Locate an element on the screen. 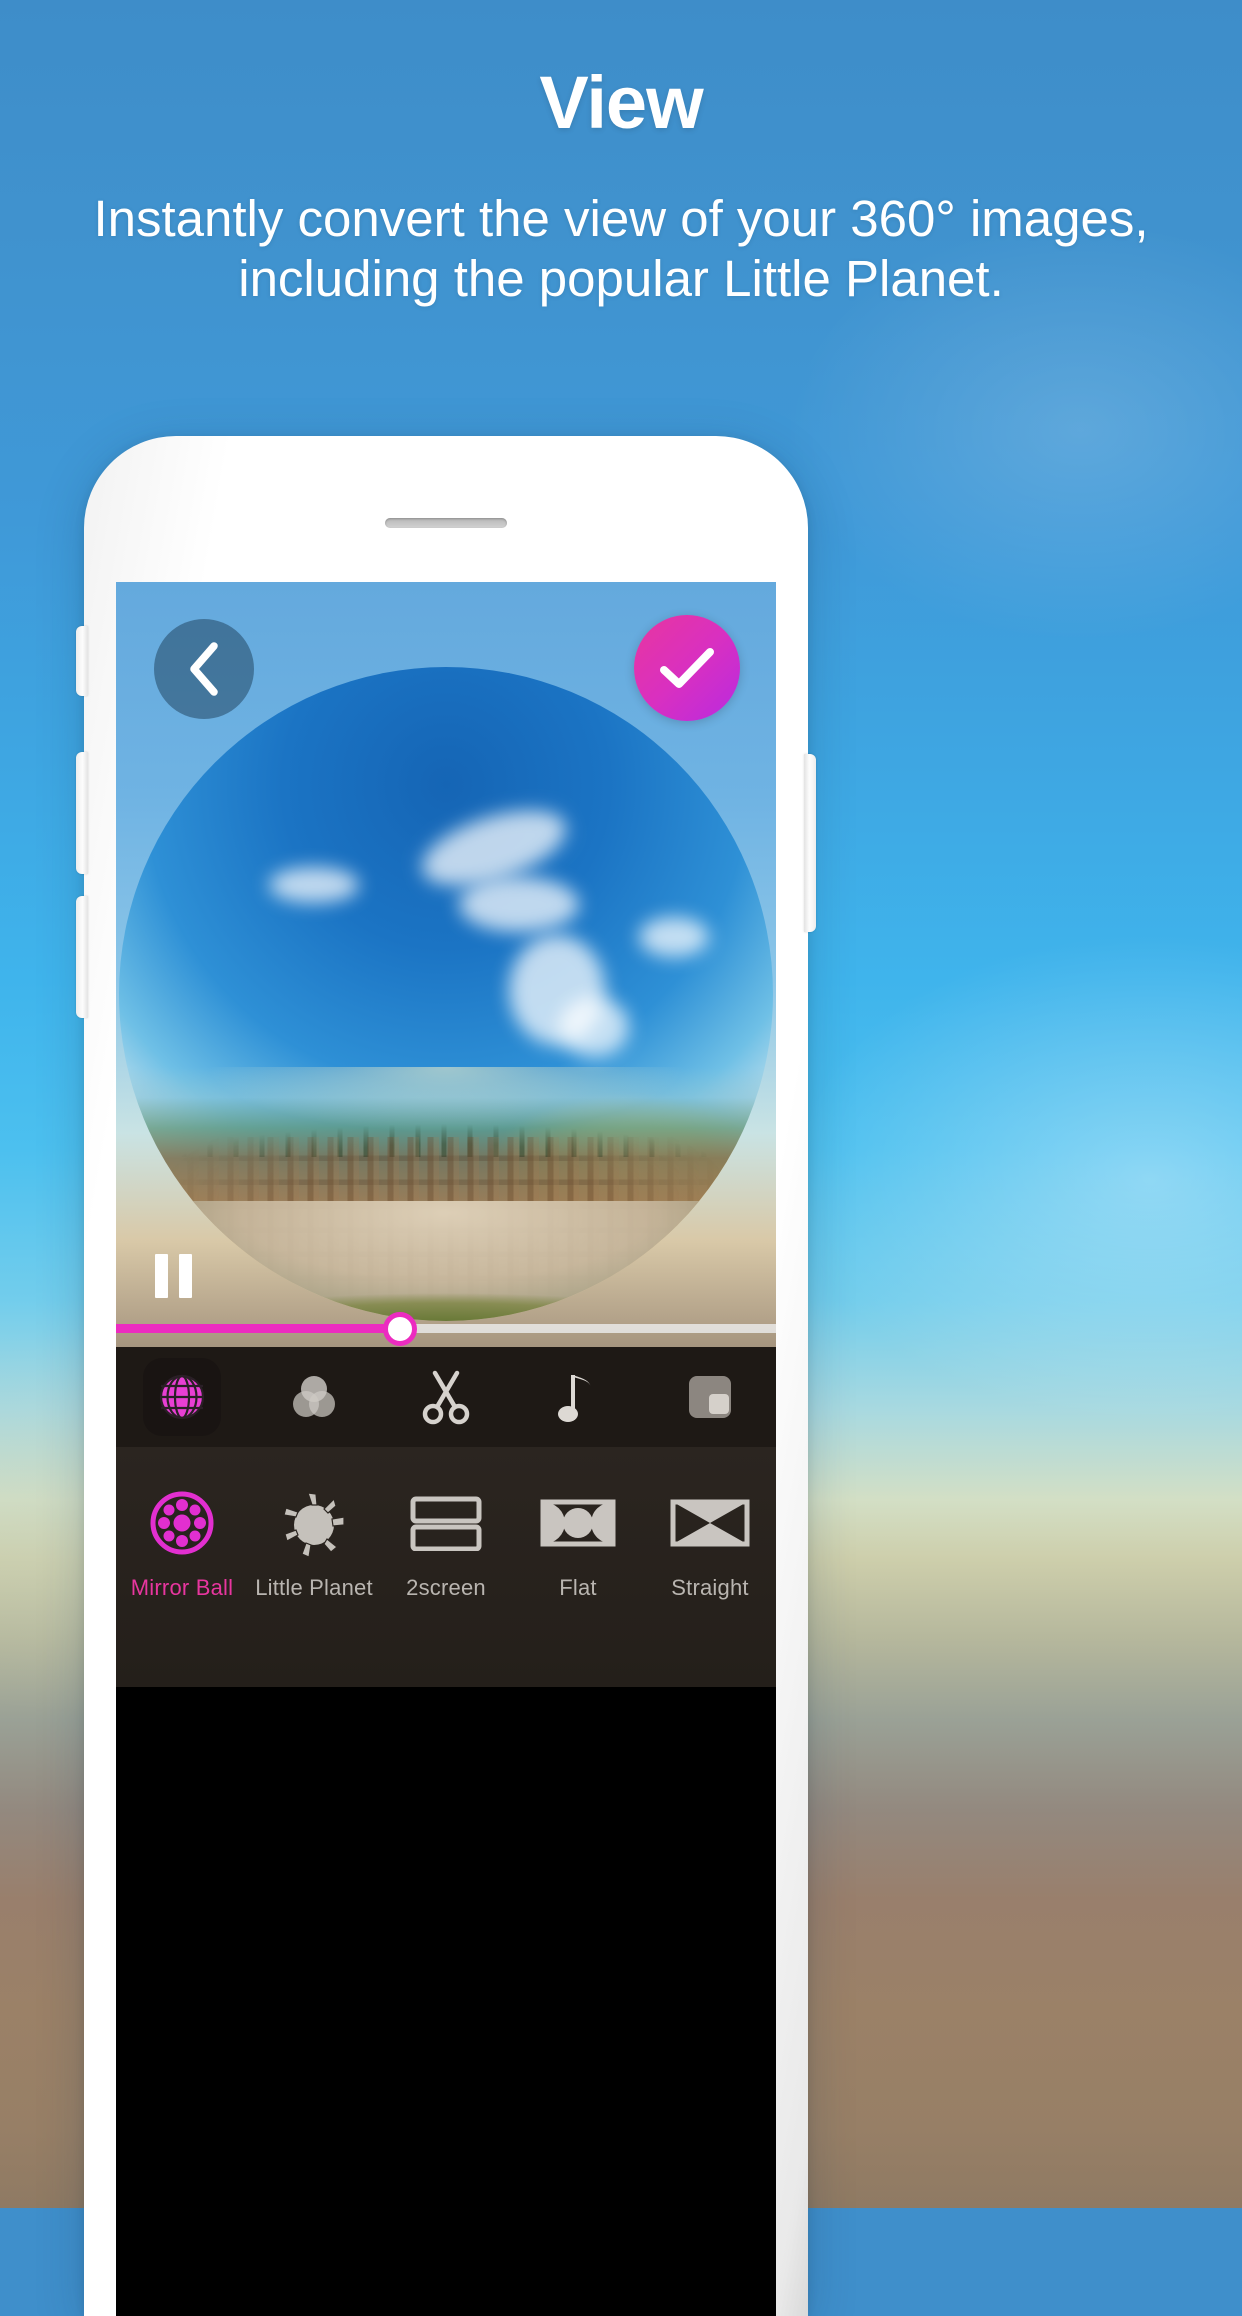  filter-label: Straight is located at coordinates (710, 1587).